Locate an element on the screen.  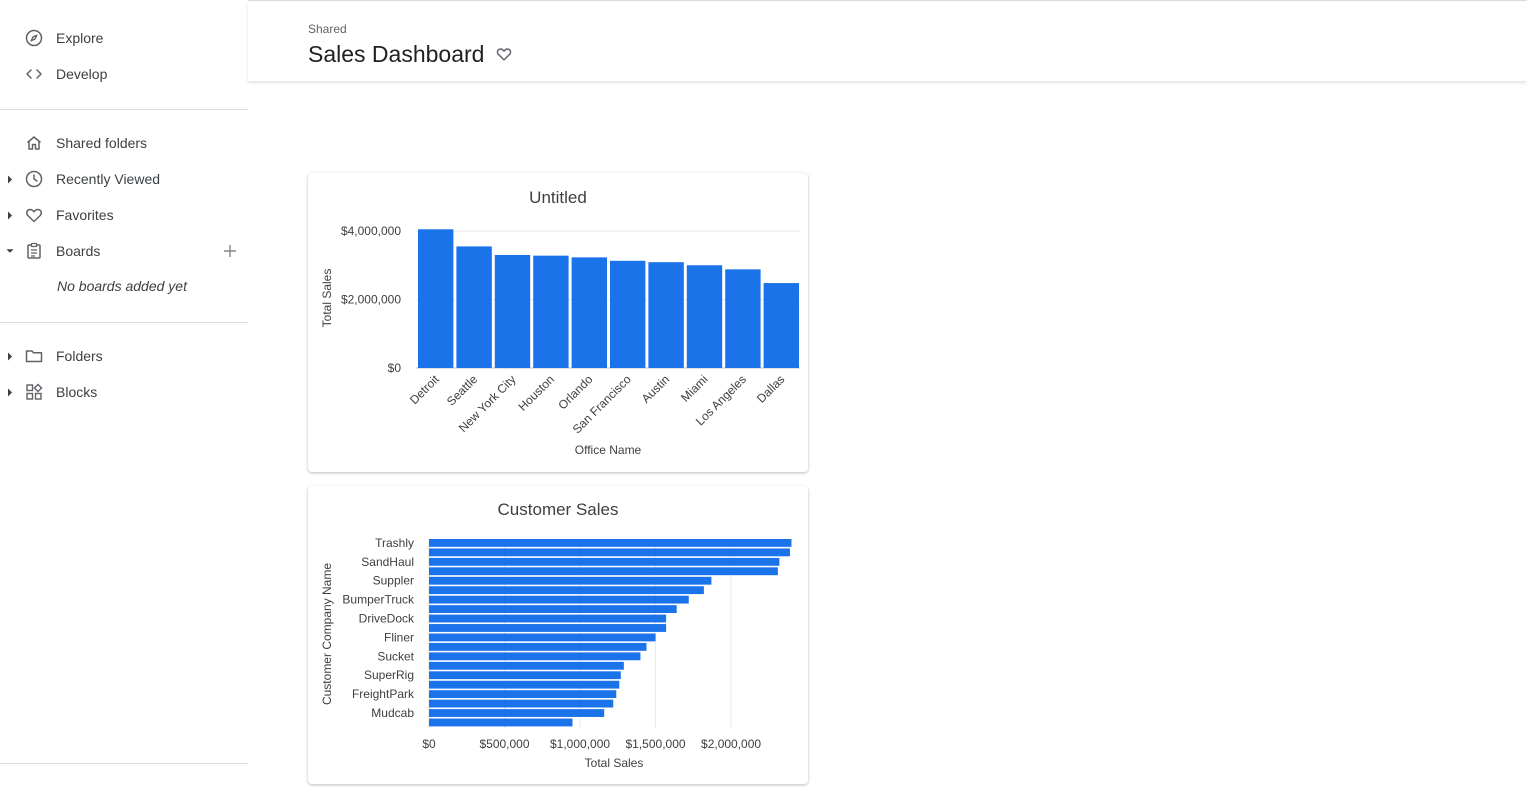
sidebar-item-label: Blocks is located at coordinates (77, 392).